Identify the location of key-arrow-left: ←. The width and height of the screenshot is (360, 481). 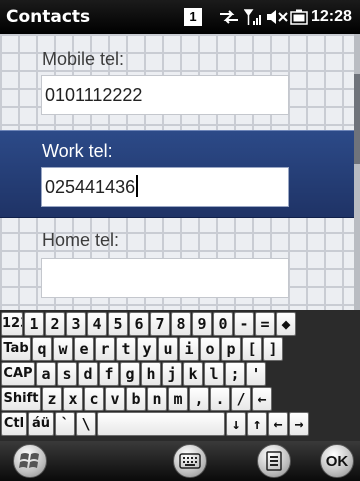
(278, 424).